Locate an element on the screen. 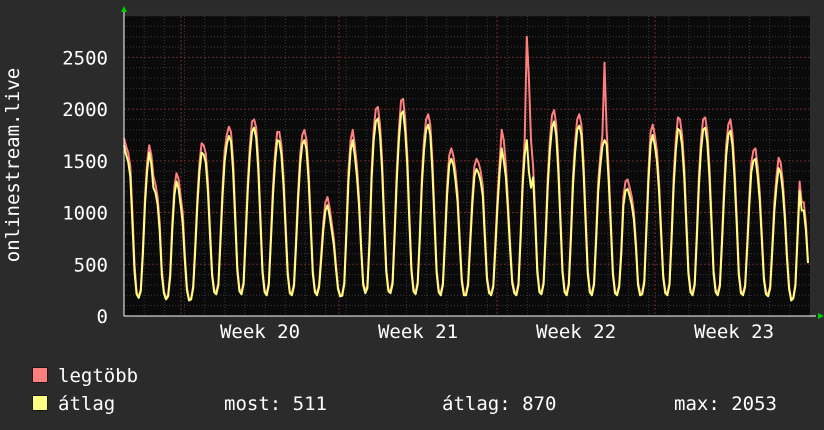 The height and width of the screenshot is (430, 824). x-tick-label: Week 23 is located at coordinates (734, 332).